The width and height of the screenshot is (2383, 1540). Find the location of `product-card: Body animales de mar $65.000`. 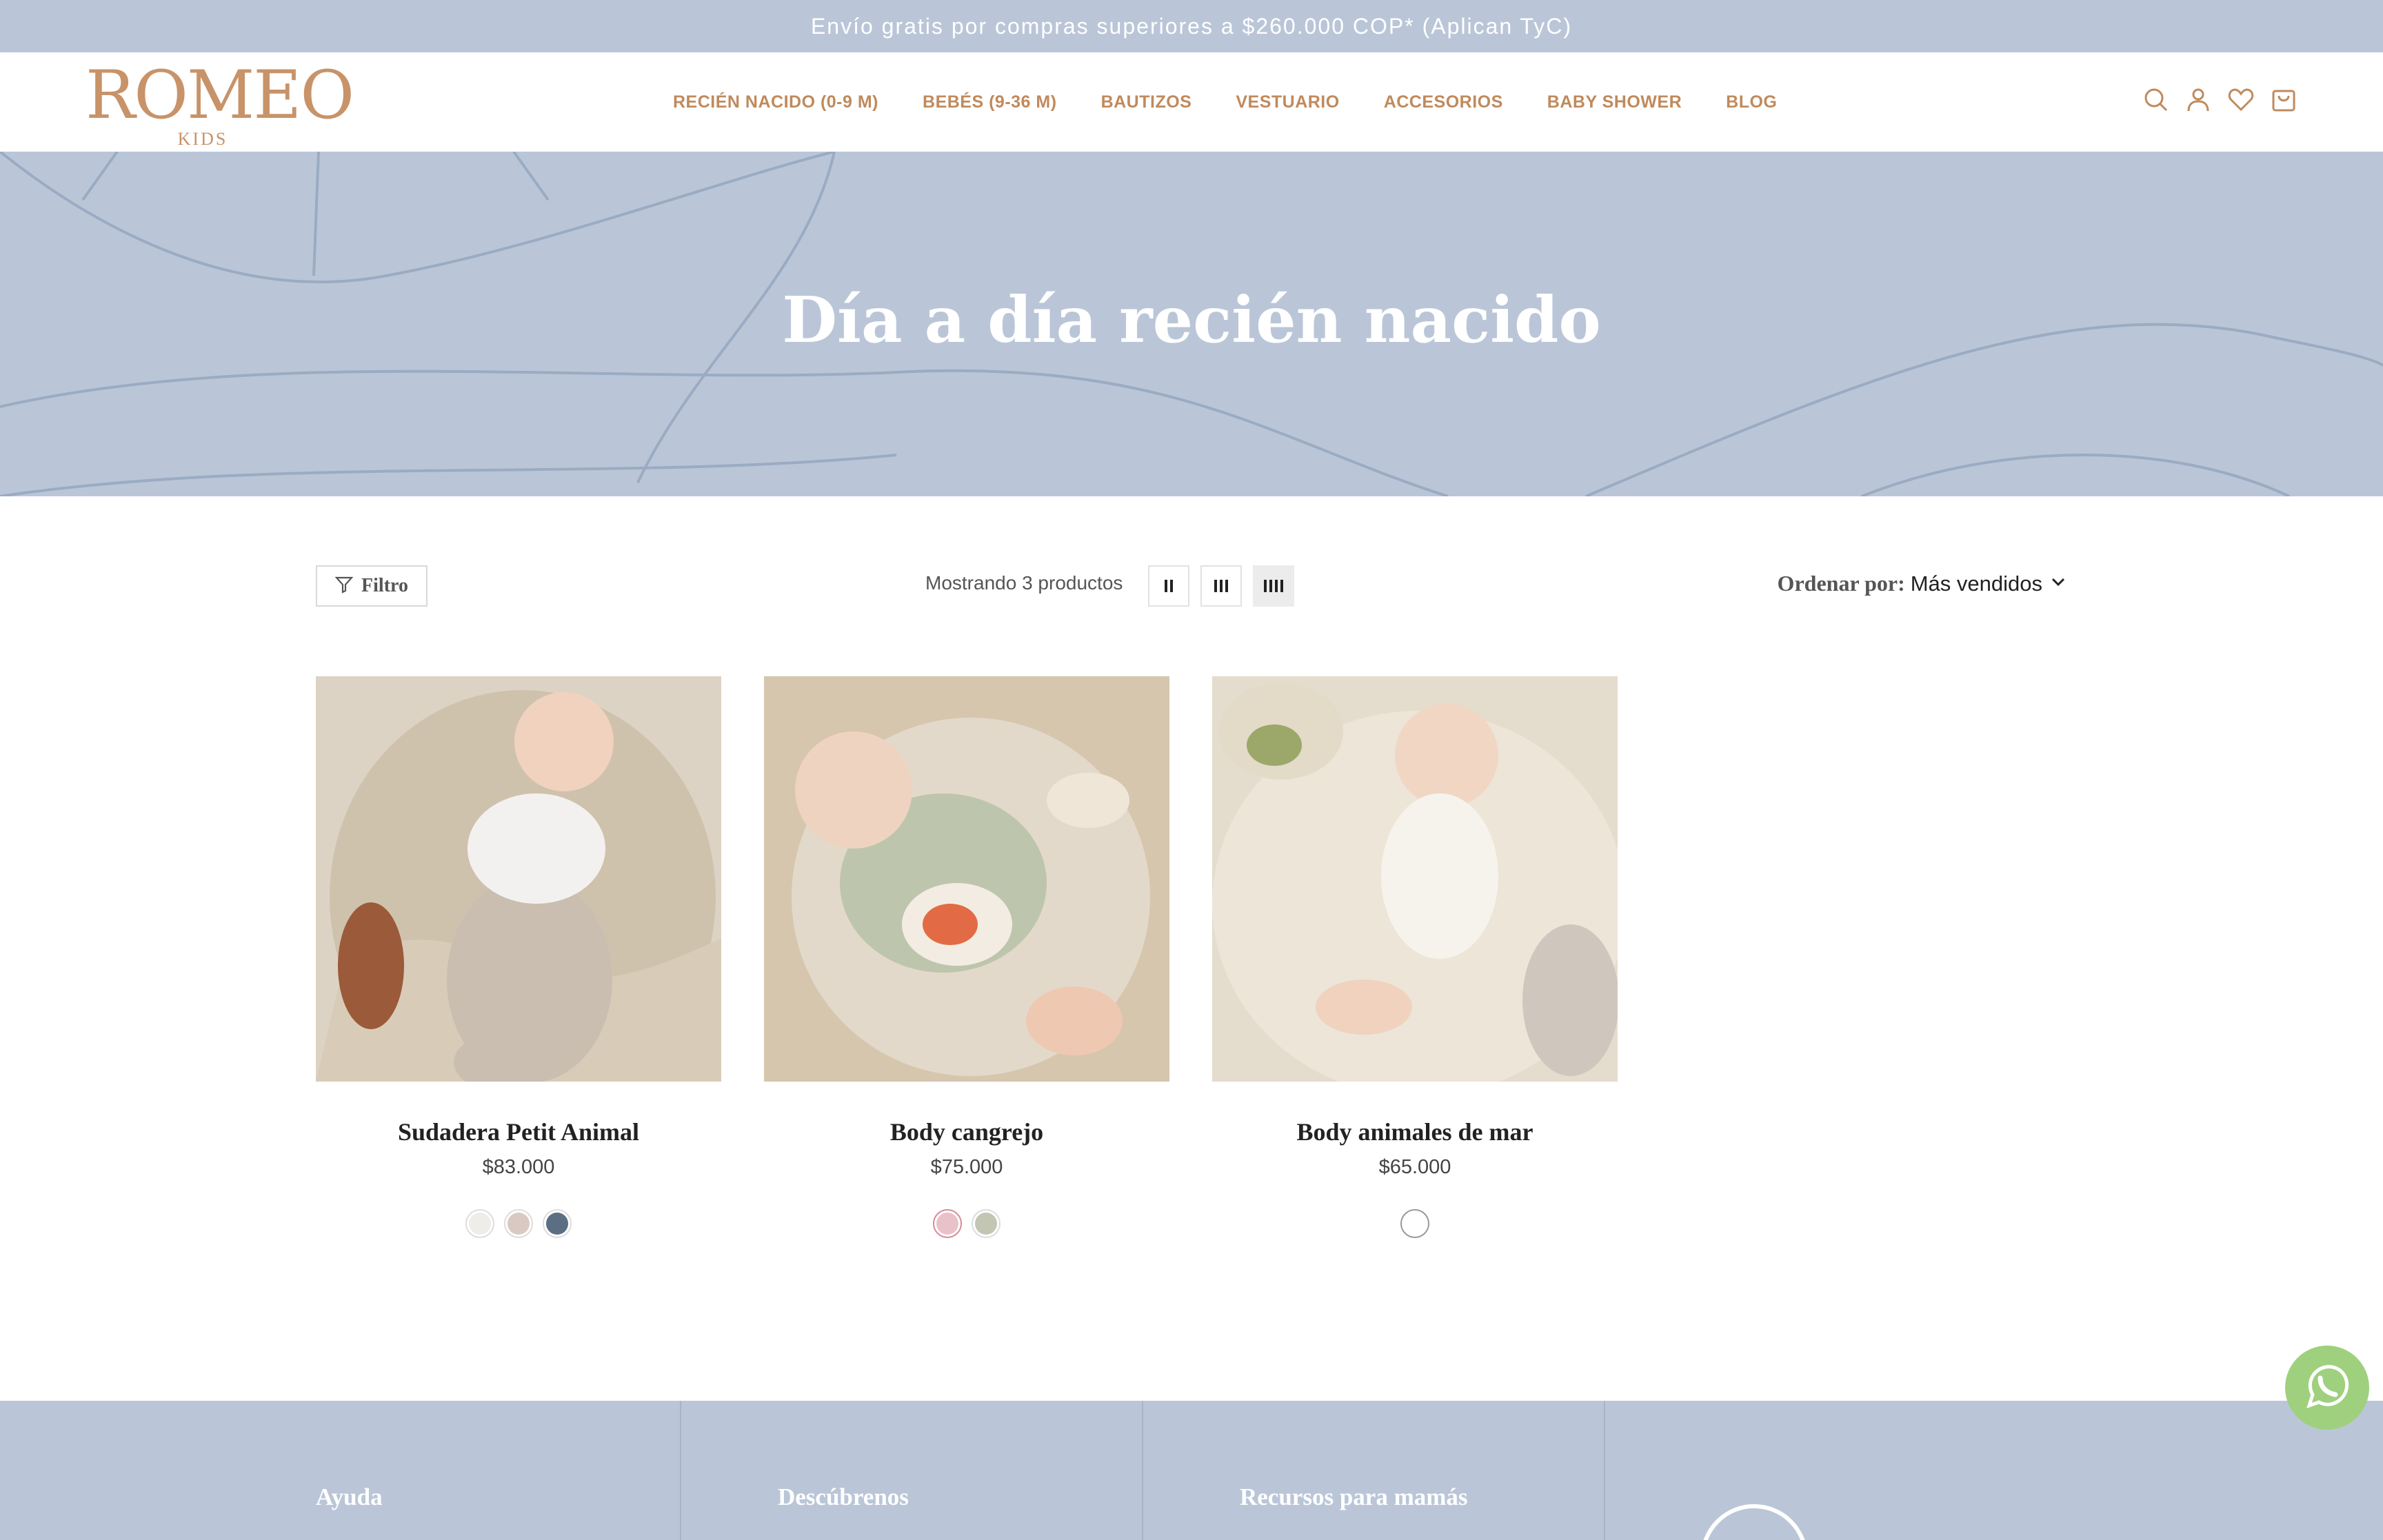

product-card: Body animales de mar $65.000 is located at coordinates (1415, 957).